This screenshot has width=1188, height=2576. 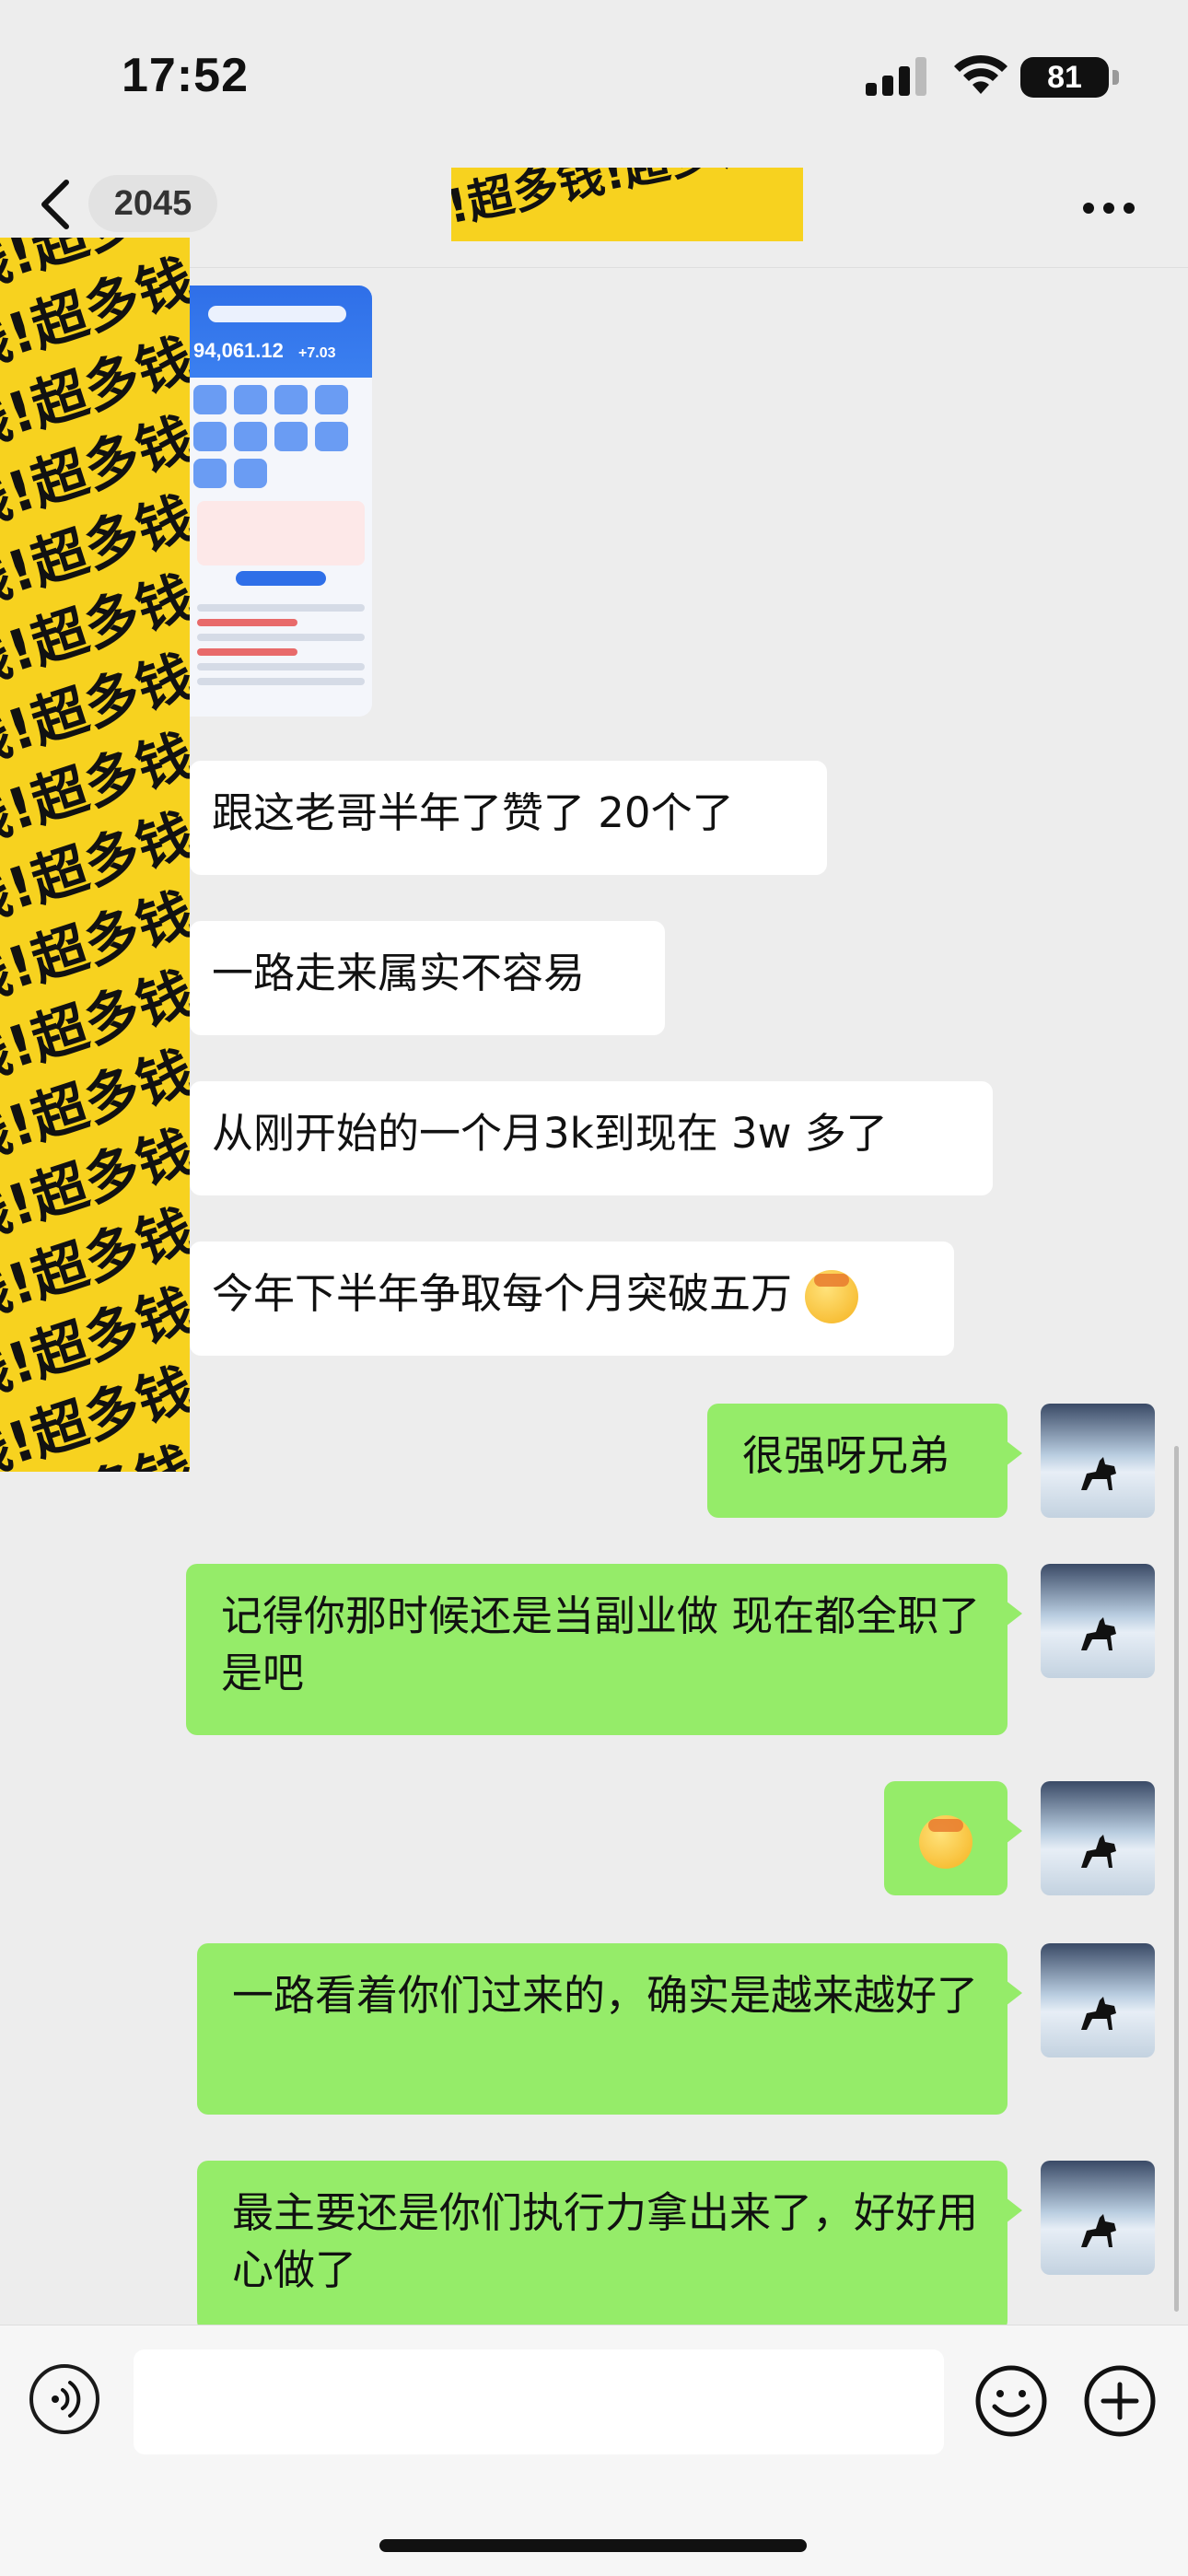 What do you see at coordinates (185, 75) in the screenshot?
I see `status-time: 17:52` at bounding box center [185, 75].